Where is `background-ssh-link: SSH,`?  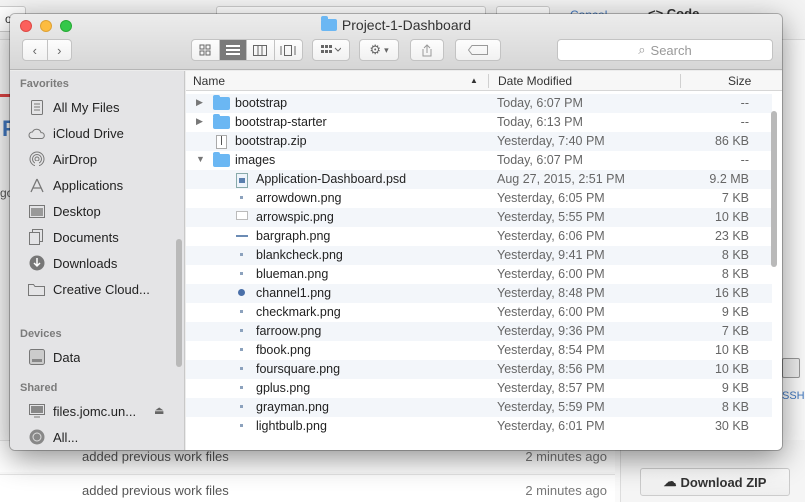
background-ssh-link: SSH, is located at coordinates (793, 396).